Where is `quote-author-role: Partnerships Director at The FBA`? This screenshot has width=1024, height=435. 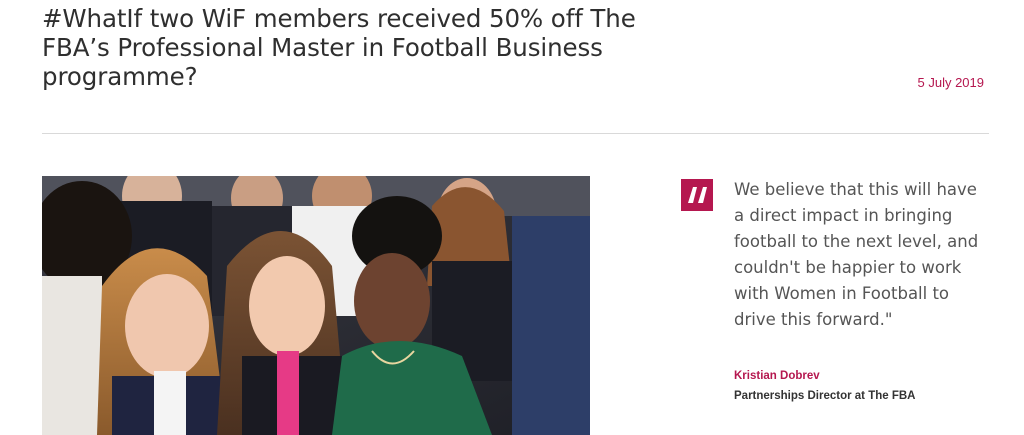
quote-author-role: Partnerships Director at The FBA is located at coordinates (825, 396).